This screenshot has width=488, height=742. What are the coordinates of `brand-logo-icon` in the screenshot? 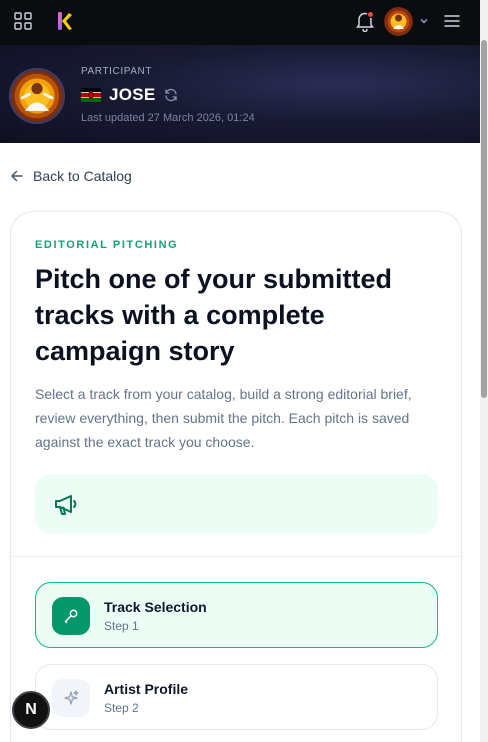 It's located at (65, 21).